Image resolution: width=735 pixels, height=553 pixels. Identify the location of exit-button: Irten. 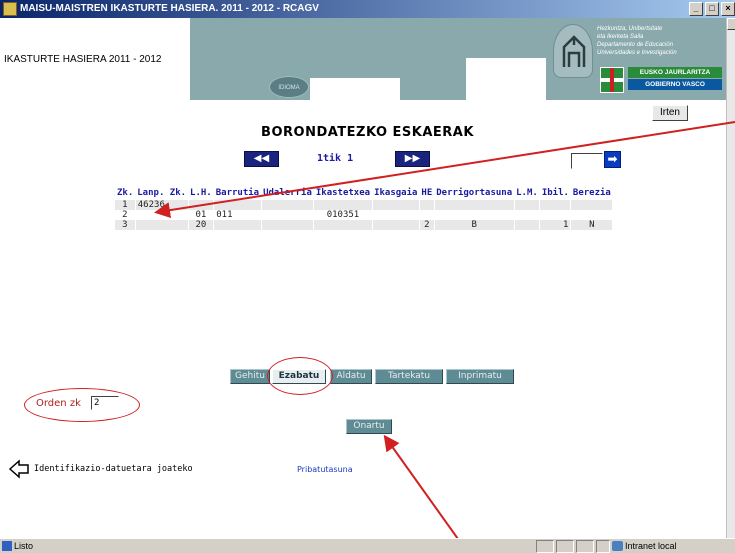
(670, 113).